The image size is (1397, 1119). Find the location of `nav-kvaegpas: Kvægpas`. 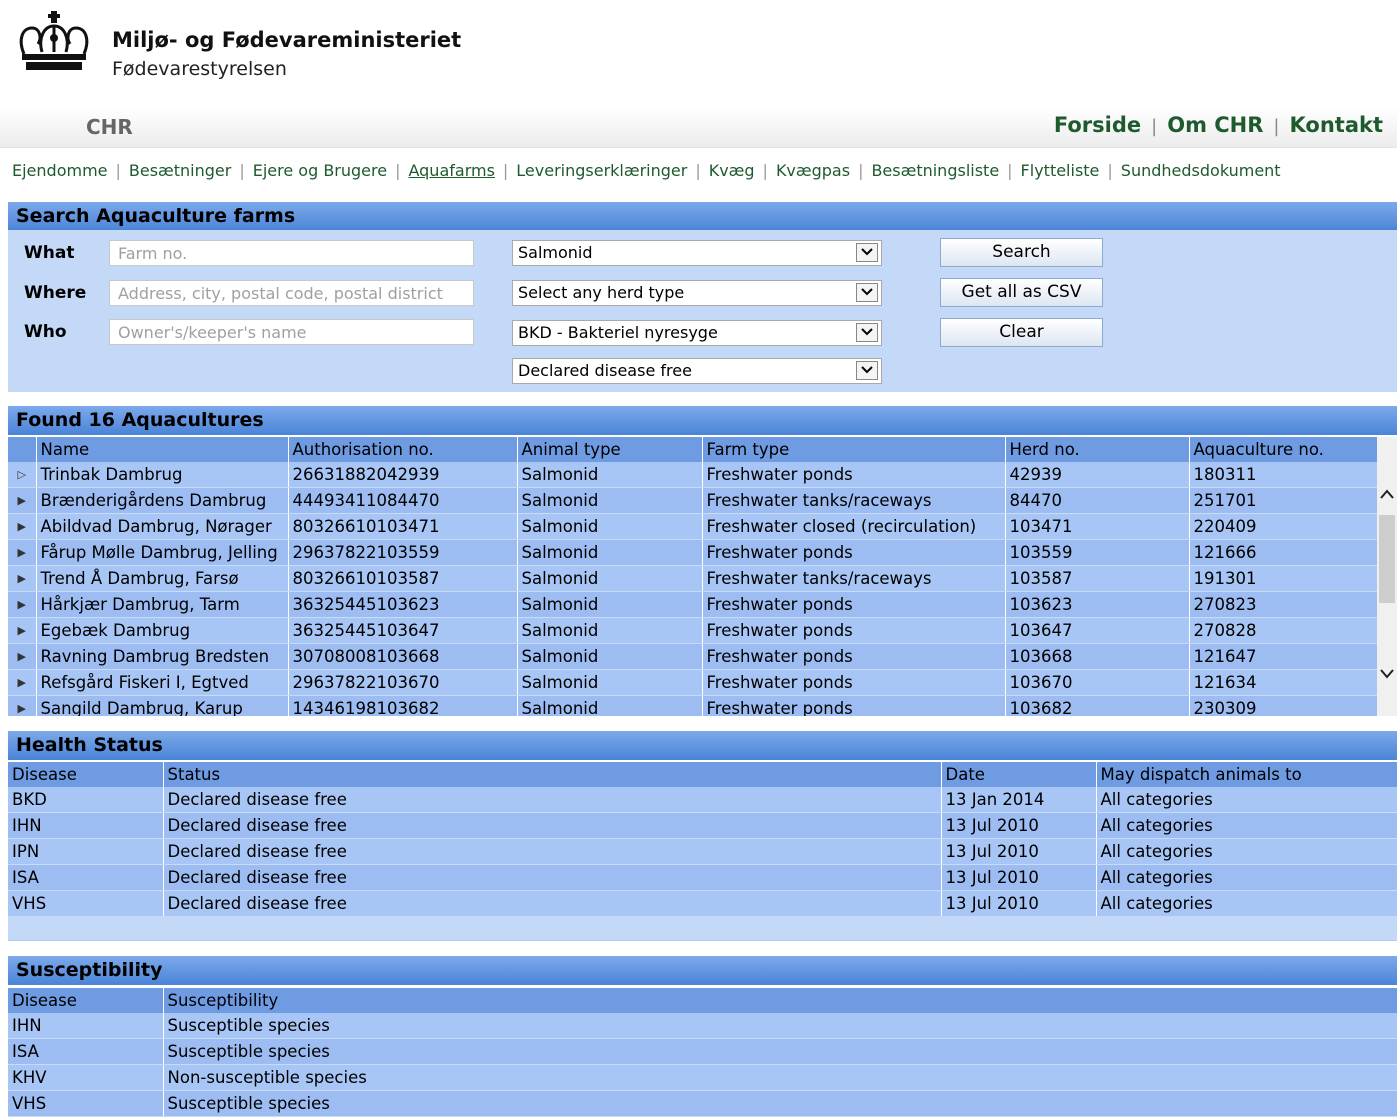

nav-kvaegpas: Kvægpas is located at coordinates (813, 170).